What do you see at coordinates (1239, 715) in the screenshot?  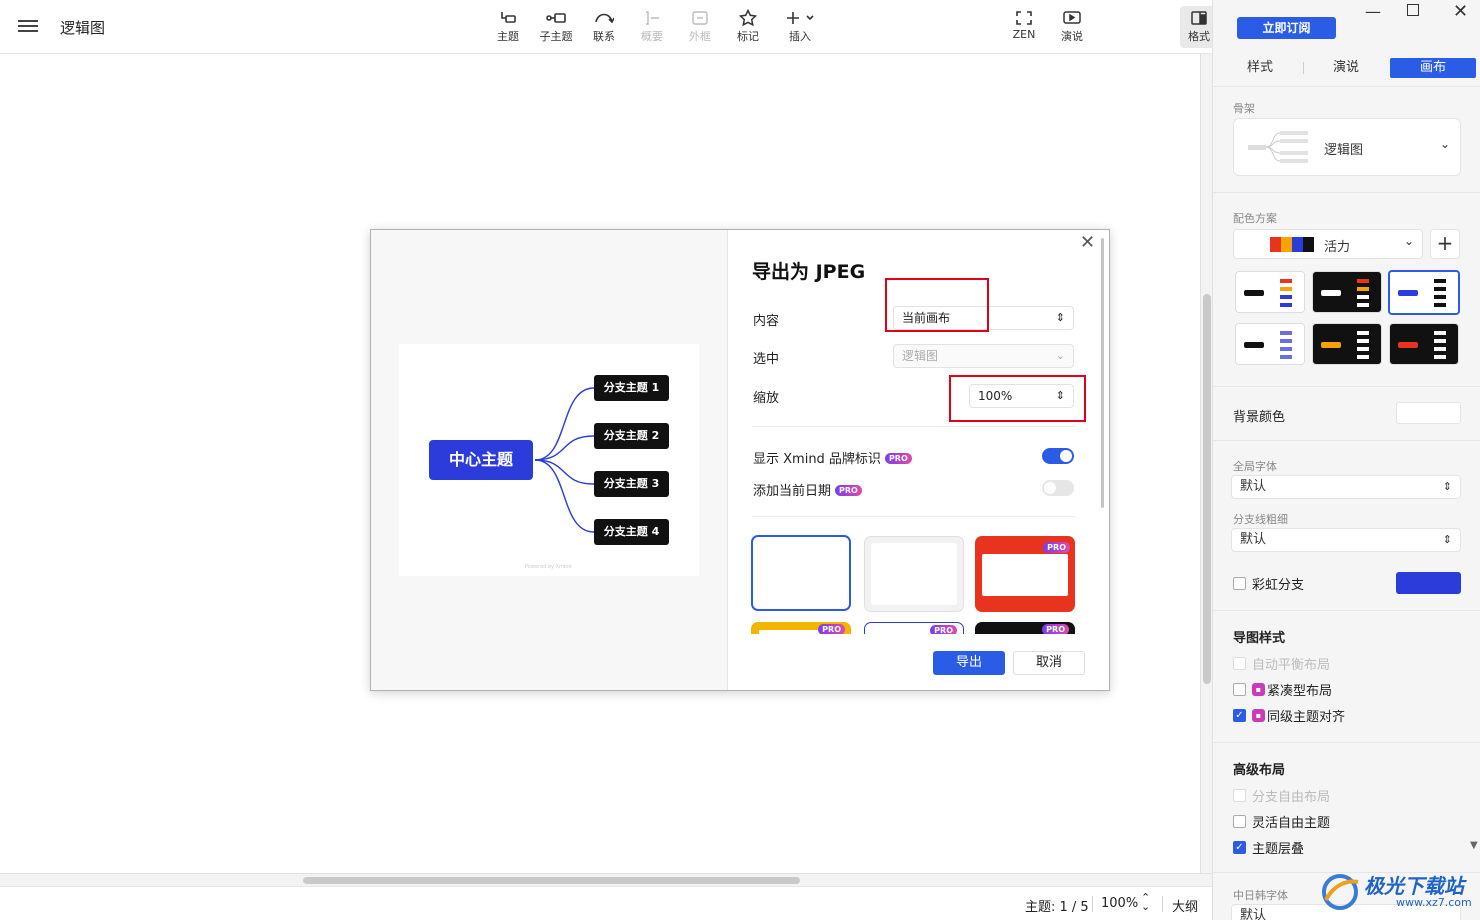 I see `sibling-align-checkbox: ✓` at bounding box center [1239, 715].